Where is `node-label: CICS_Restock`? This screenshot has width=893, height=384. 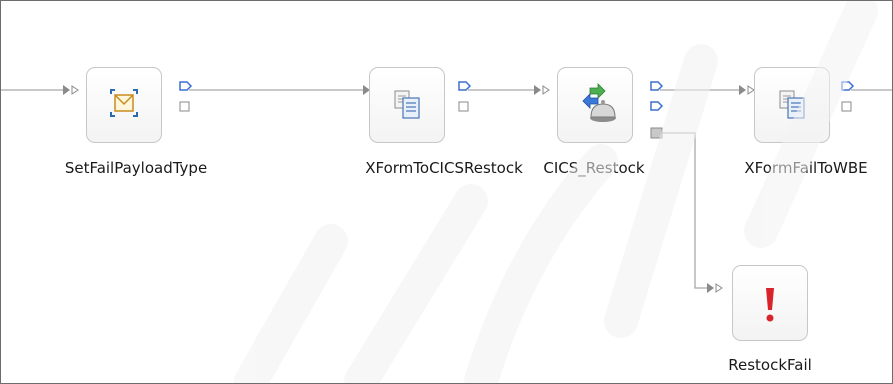
node-label: CICS_Restock is located at coordinates (594, 168).